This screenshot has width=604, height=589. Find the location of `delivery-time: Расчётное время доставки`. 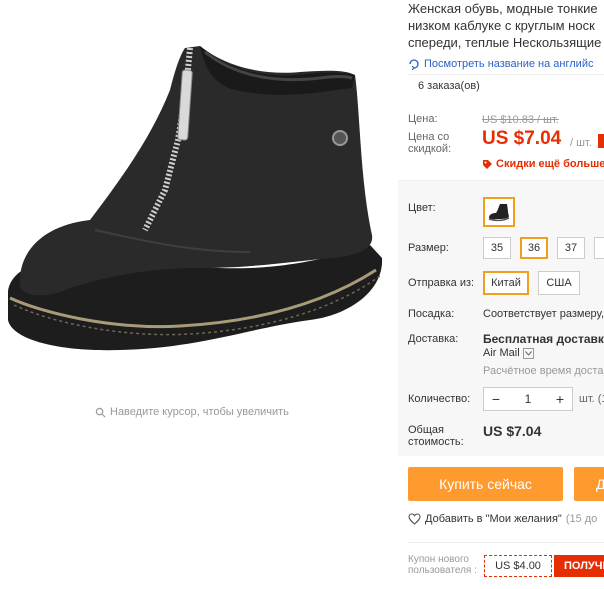

delivery-time: Расчётное время доставки is located at coordinates (543, 371).